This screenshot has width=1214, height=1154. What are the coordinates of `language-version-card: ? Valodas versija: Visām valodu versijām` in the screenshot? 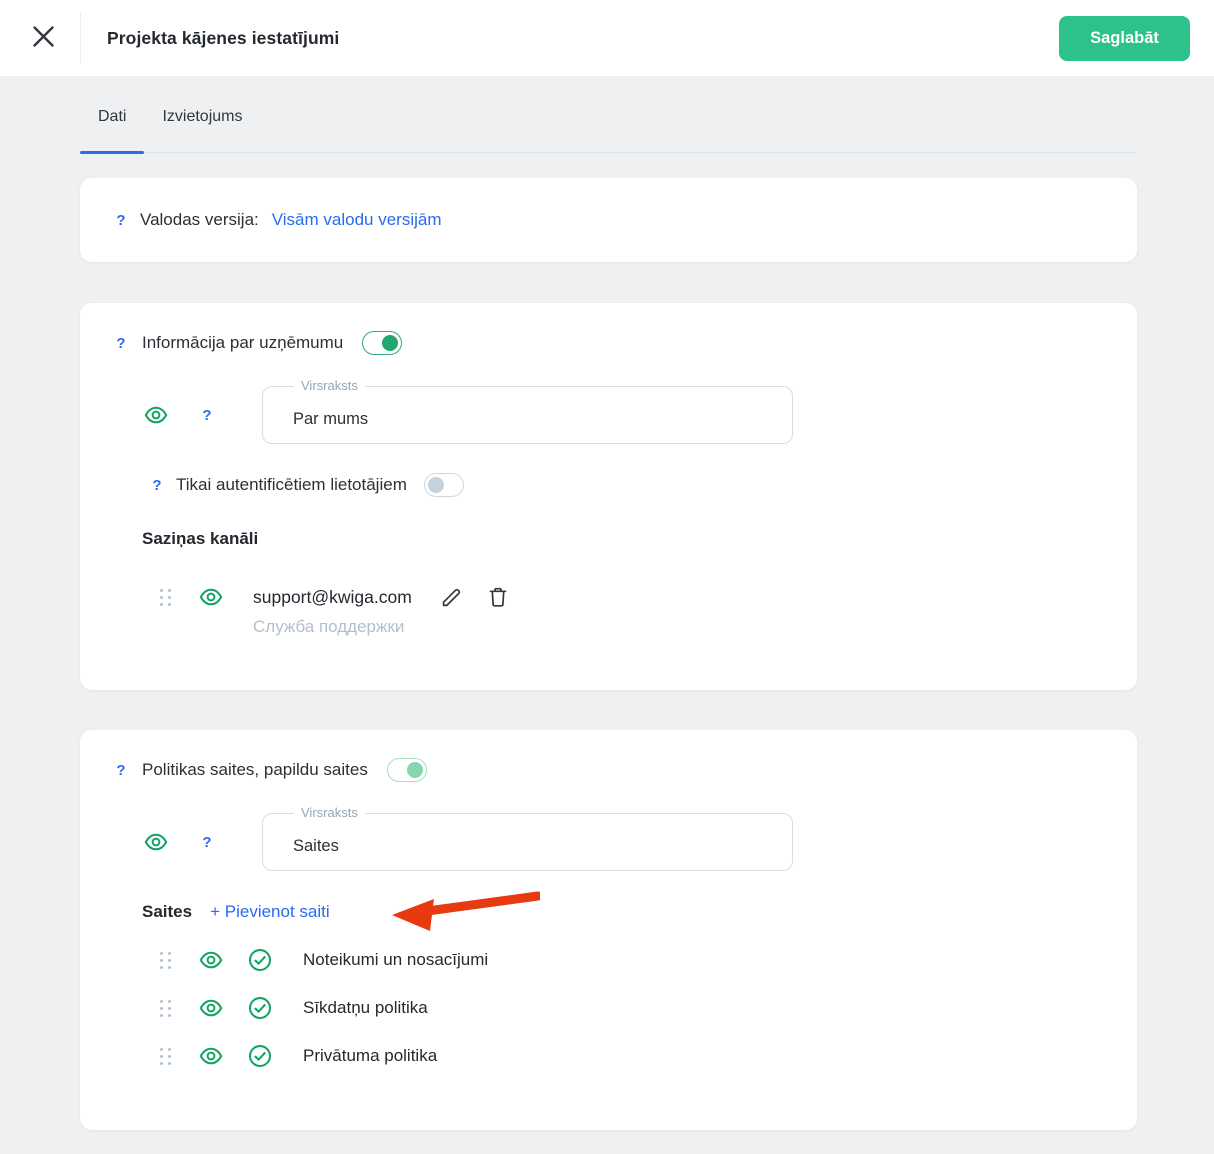 It's located at (608, 220).